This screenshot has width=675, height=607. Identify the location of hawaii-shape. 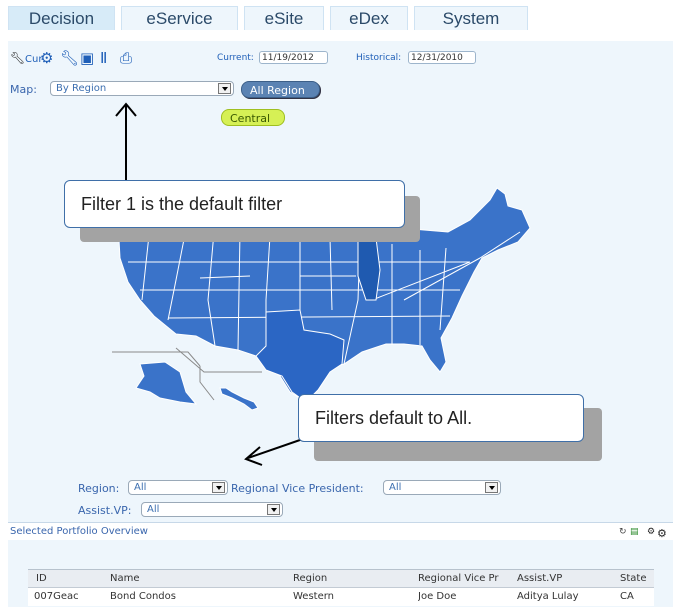
(239, 399).